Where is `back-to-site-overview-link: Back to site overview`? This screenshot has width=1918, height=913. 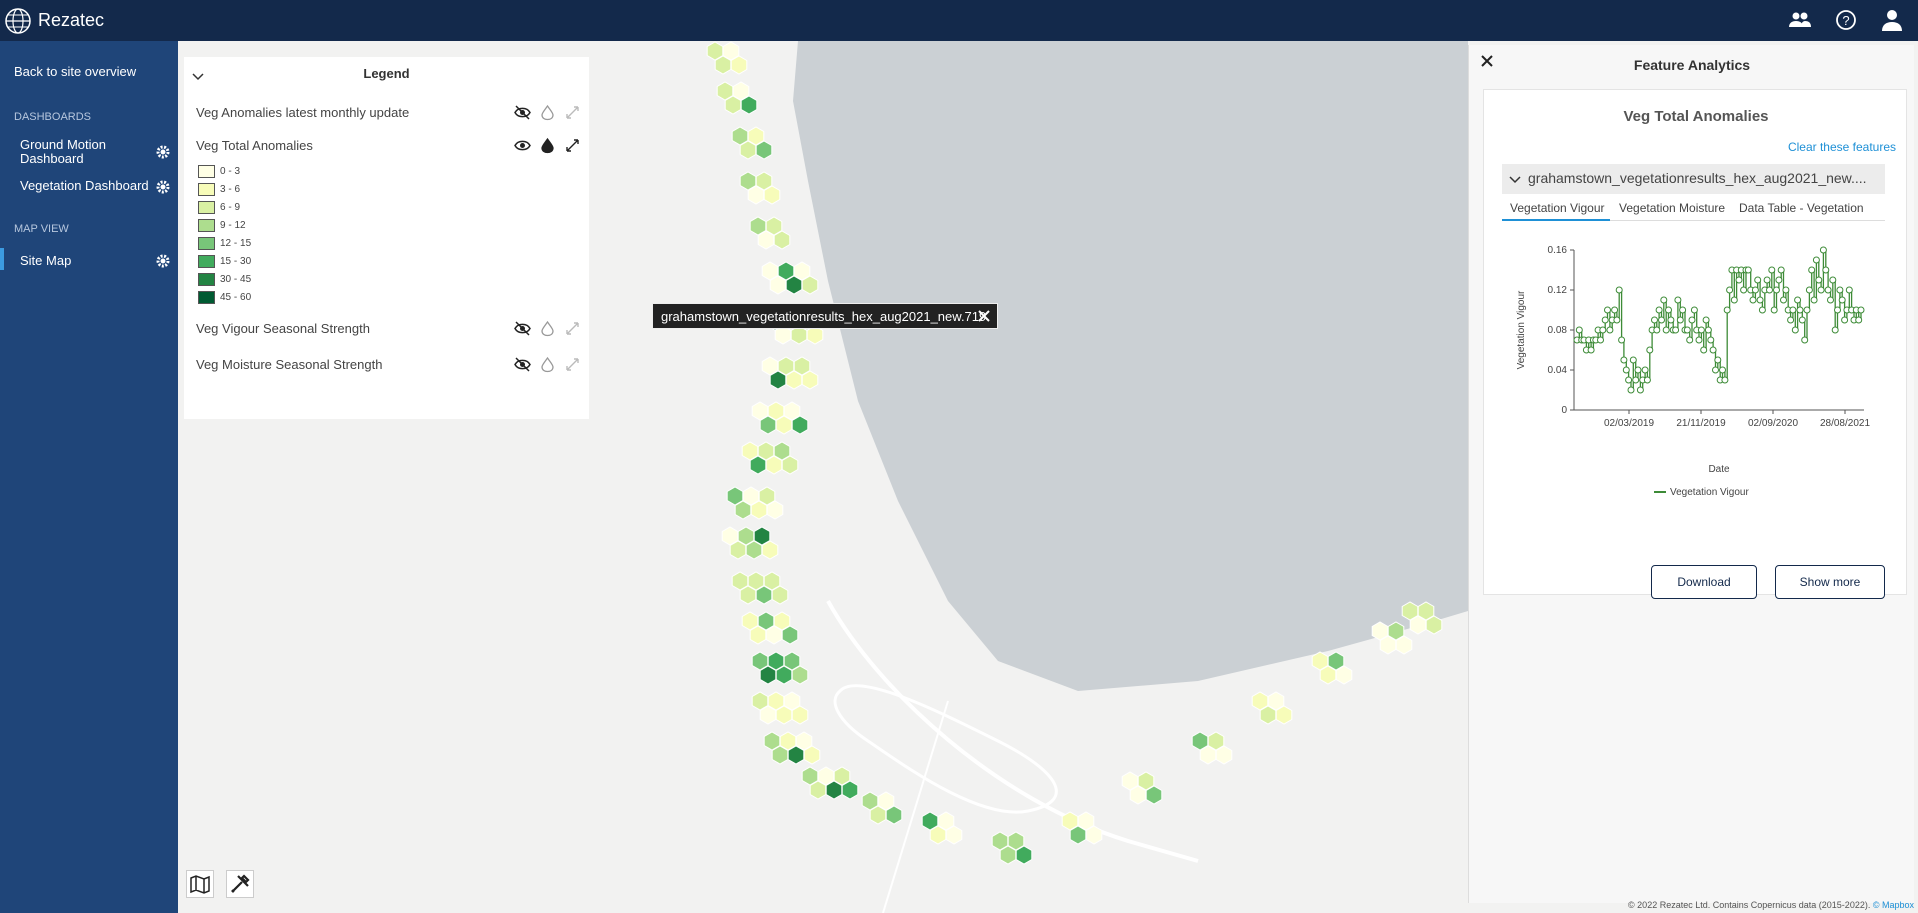 back-to-site-overview-link: Back to site overview is located at coordinates (75, 71).